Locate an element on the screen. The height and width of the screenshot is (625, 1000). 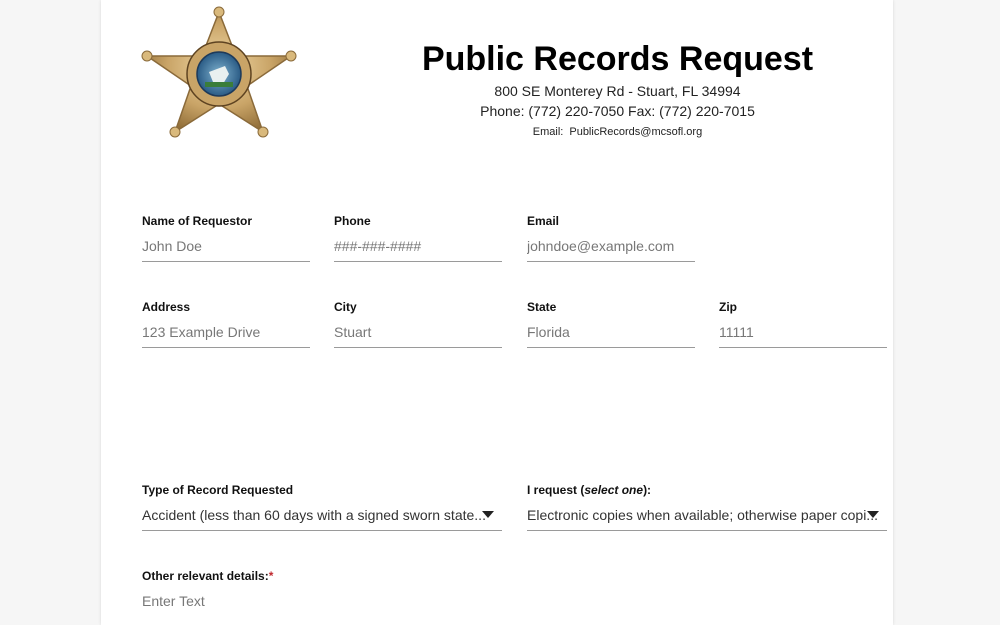
email-input: johndoe@example.com is located at coordinates (611, 249).